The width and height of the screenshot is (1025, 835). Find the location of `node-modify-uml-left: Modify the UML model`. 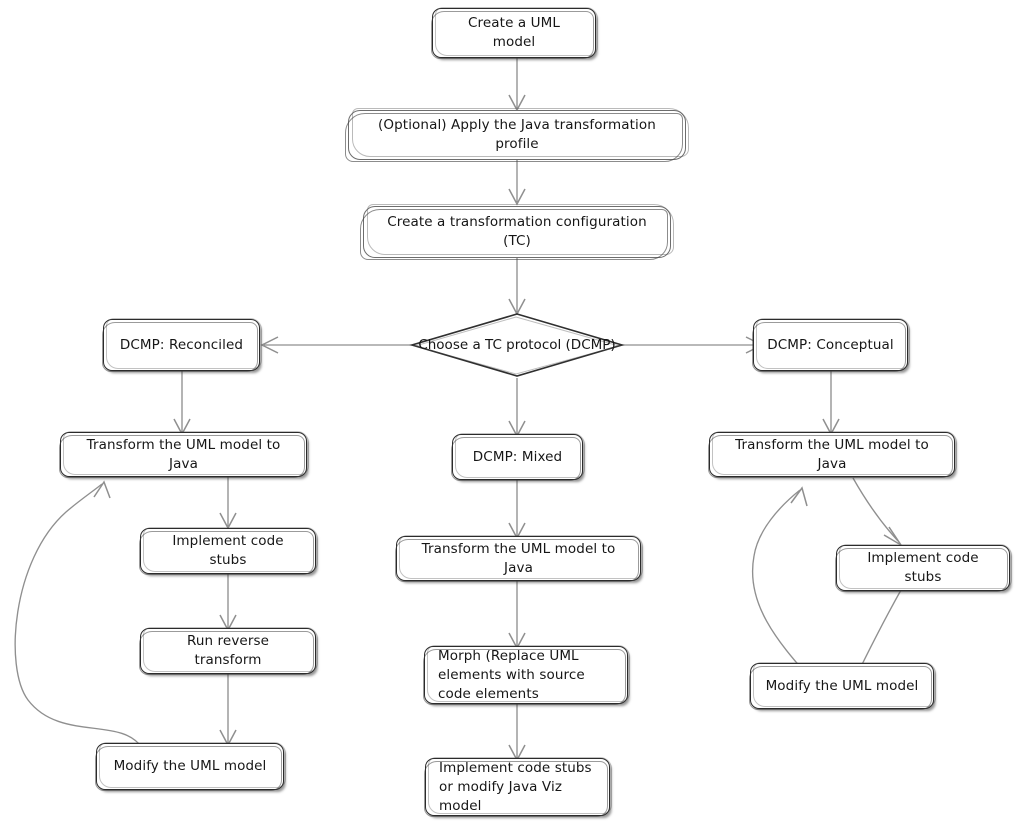

node-modify-uml-left: Modify the UML model is located at coordinates (190, 766).